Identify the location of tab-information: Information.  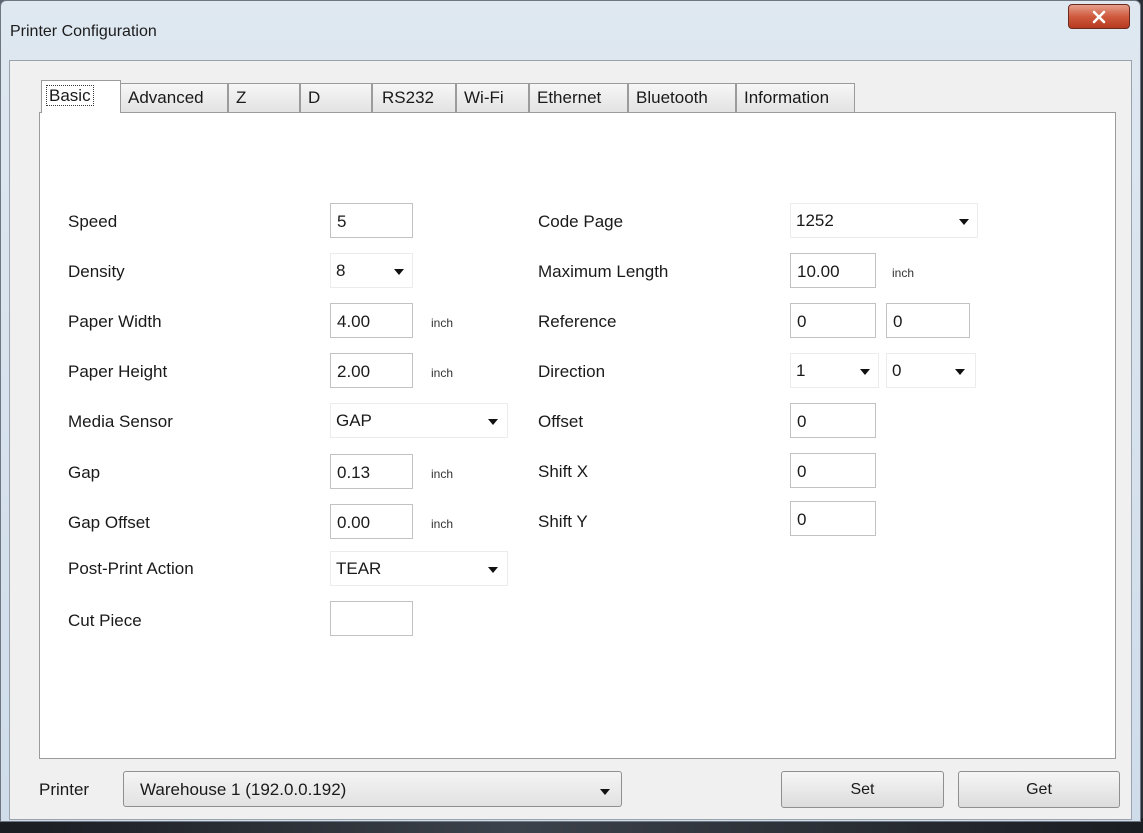
(795, 97).